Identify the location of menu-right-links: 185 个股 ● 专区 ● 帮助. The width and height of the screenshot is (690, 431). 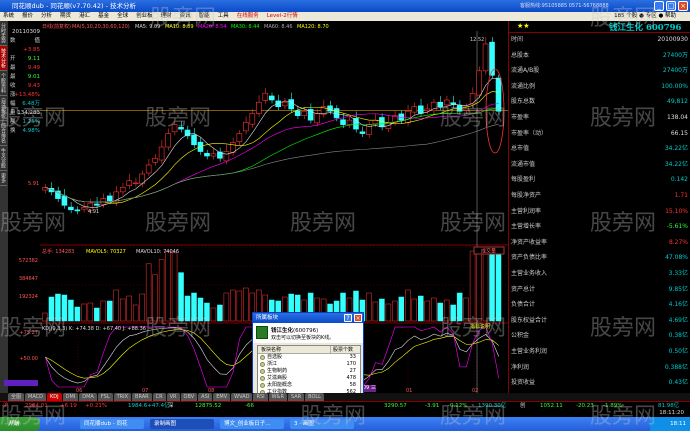
(645, 16).